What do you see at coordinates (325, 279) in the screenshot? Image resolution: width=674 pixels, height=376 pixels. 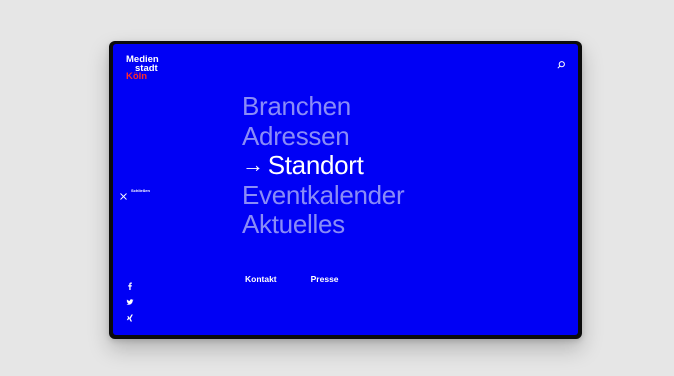 I see `presse-link: Presse` at bounding box center [325, 279].